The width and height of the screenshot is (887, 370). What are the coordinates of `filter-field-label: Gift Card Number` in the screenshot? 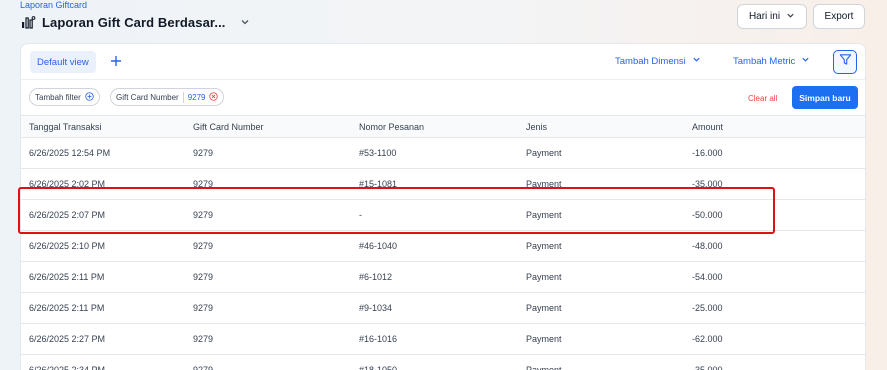 It's located at (147, 97).